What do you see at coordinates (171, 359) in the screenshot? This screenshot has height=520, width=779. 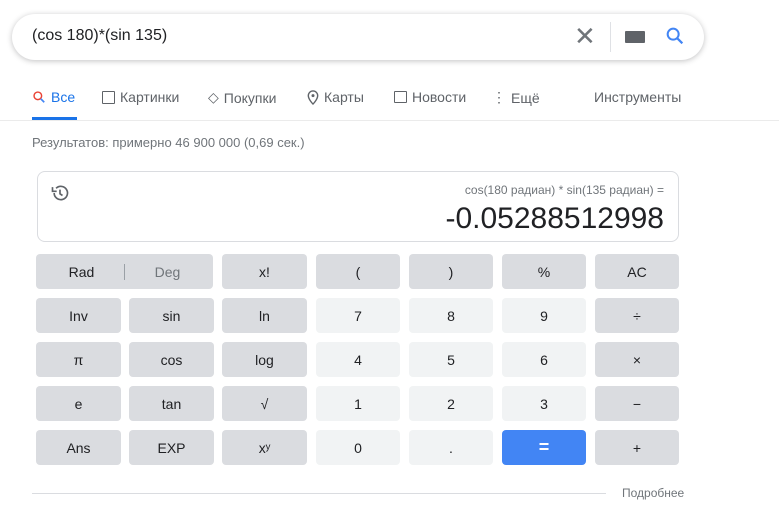 I see `cos-button: cos` at bounding box center [171, 359].